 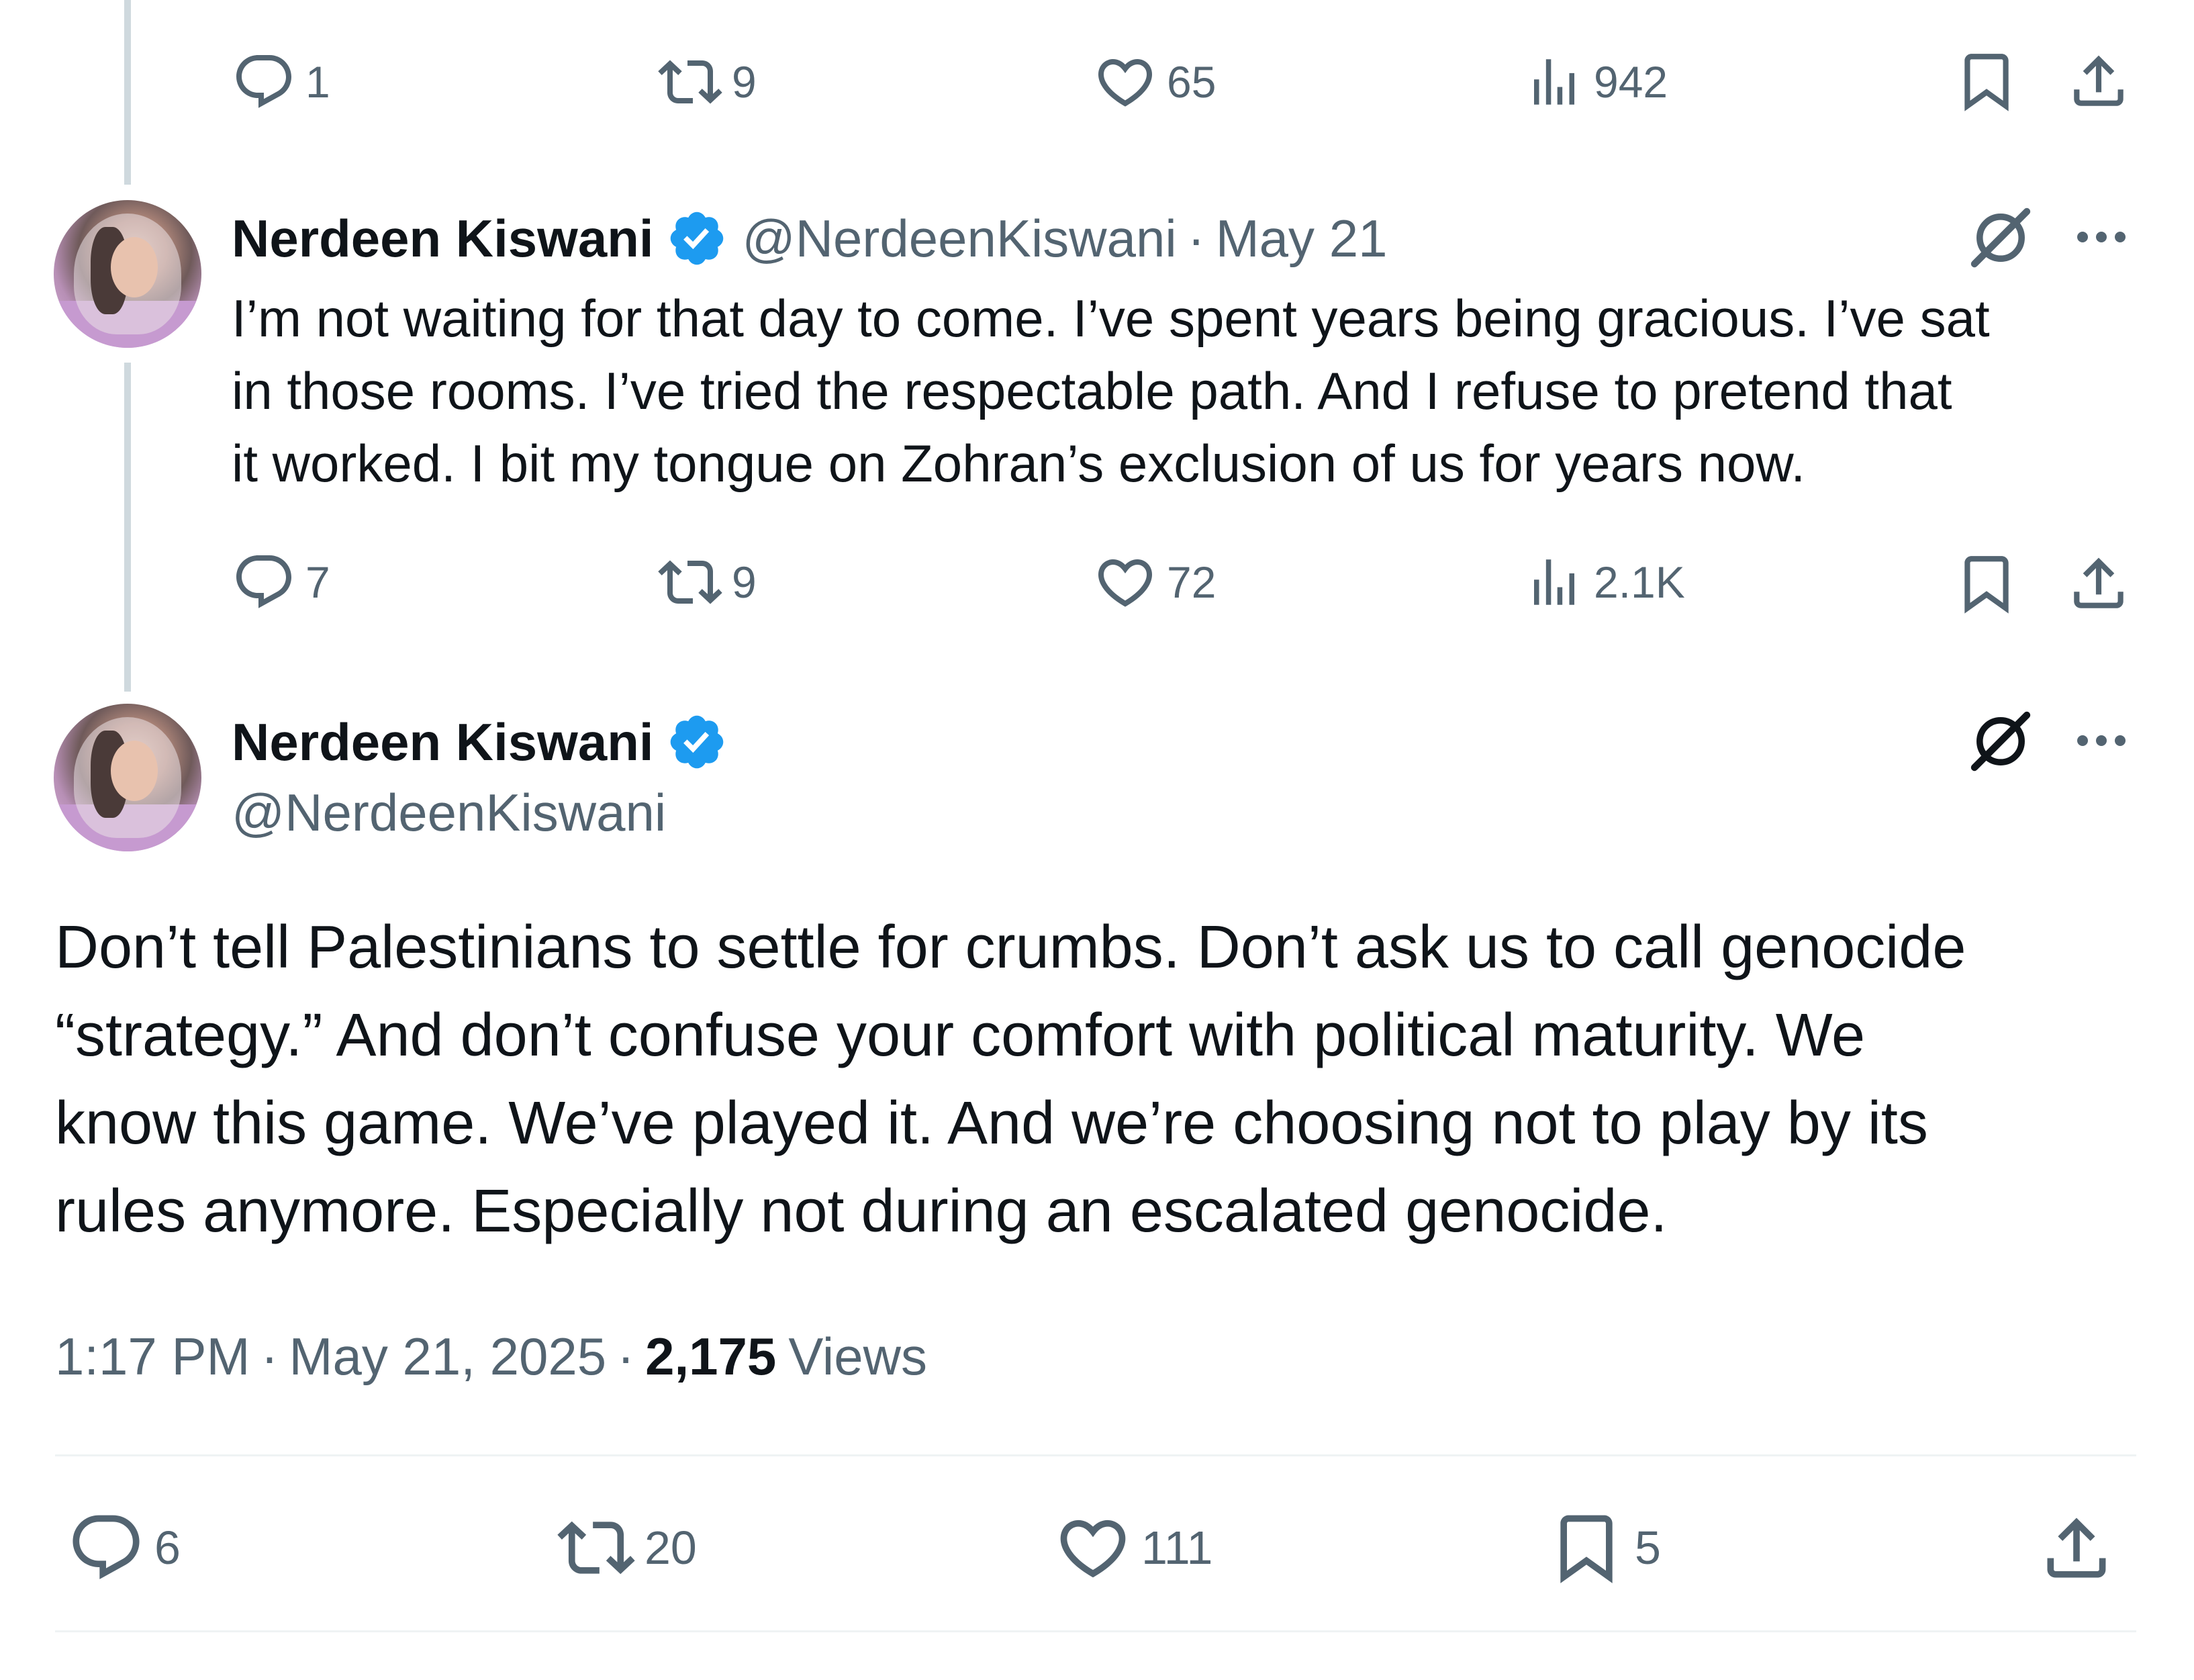 I want to click on views-button: 2.1K, so click(x=1604, y=582).